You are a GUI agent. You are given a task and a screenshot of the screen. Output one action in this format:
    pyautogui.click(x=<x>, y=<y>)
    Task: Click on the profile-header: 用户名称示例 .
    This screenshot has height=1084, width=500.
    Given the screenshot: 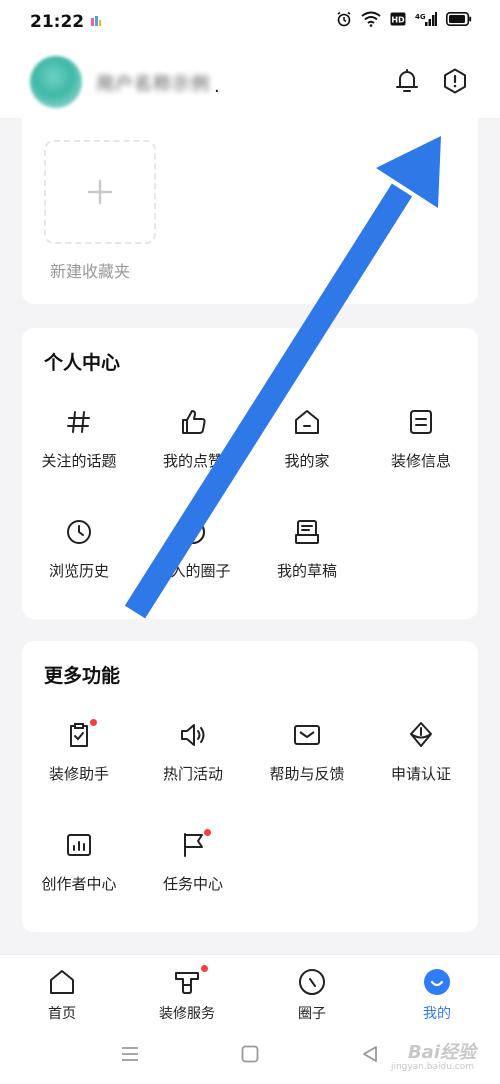 What is the action you would take?
    pyautogui.click(x=250, y=81)
    